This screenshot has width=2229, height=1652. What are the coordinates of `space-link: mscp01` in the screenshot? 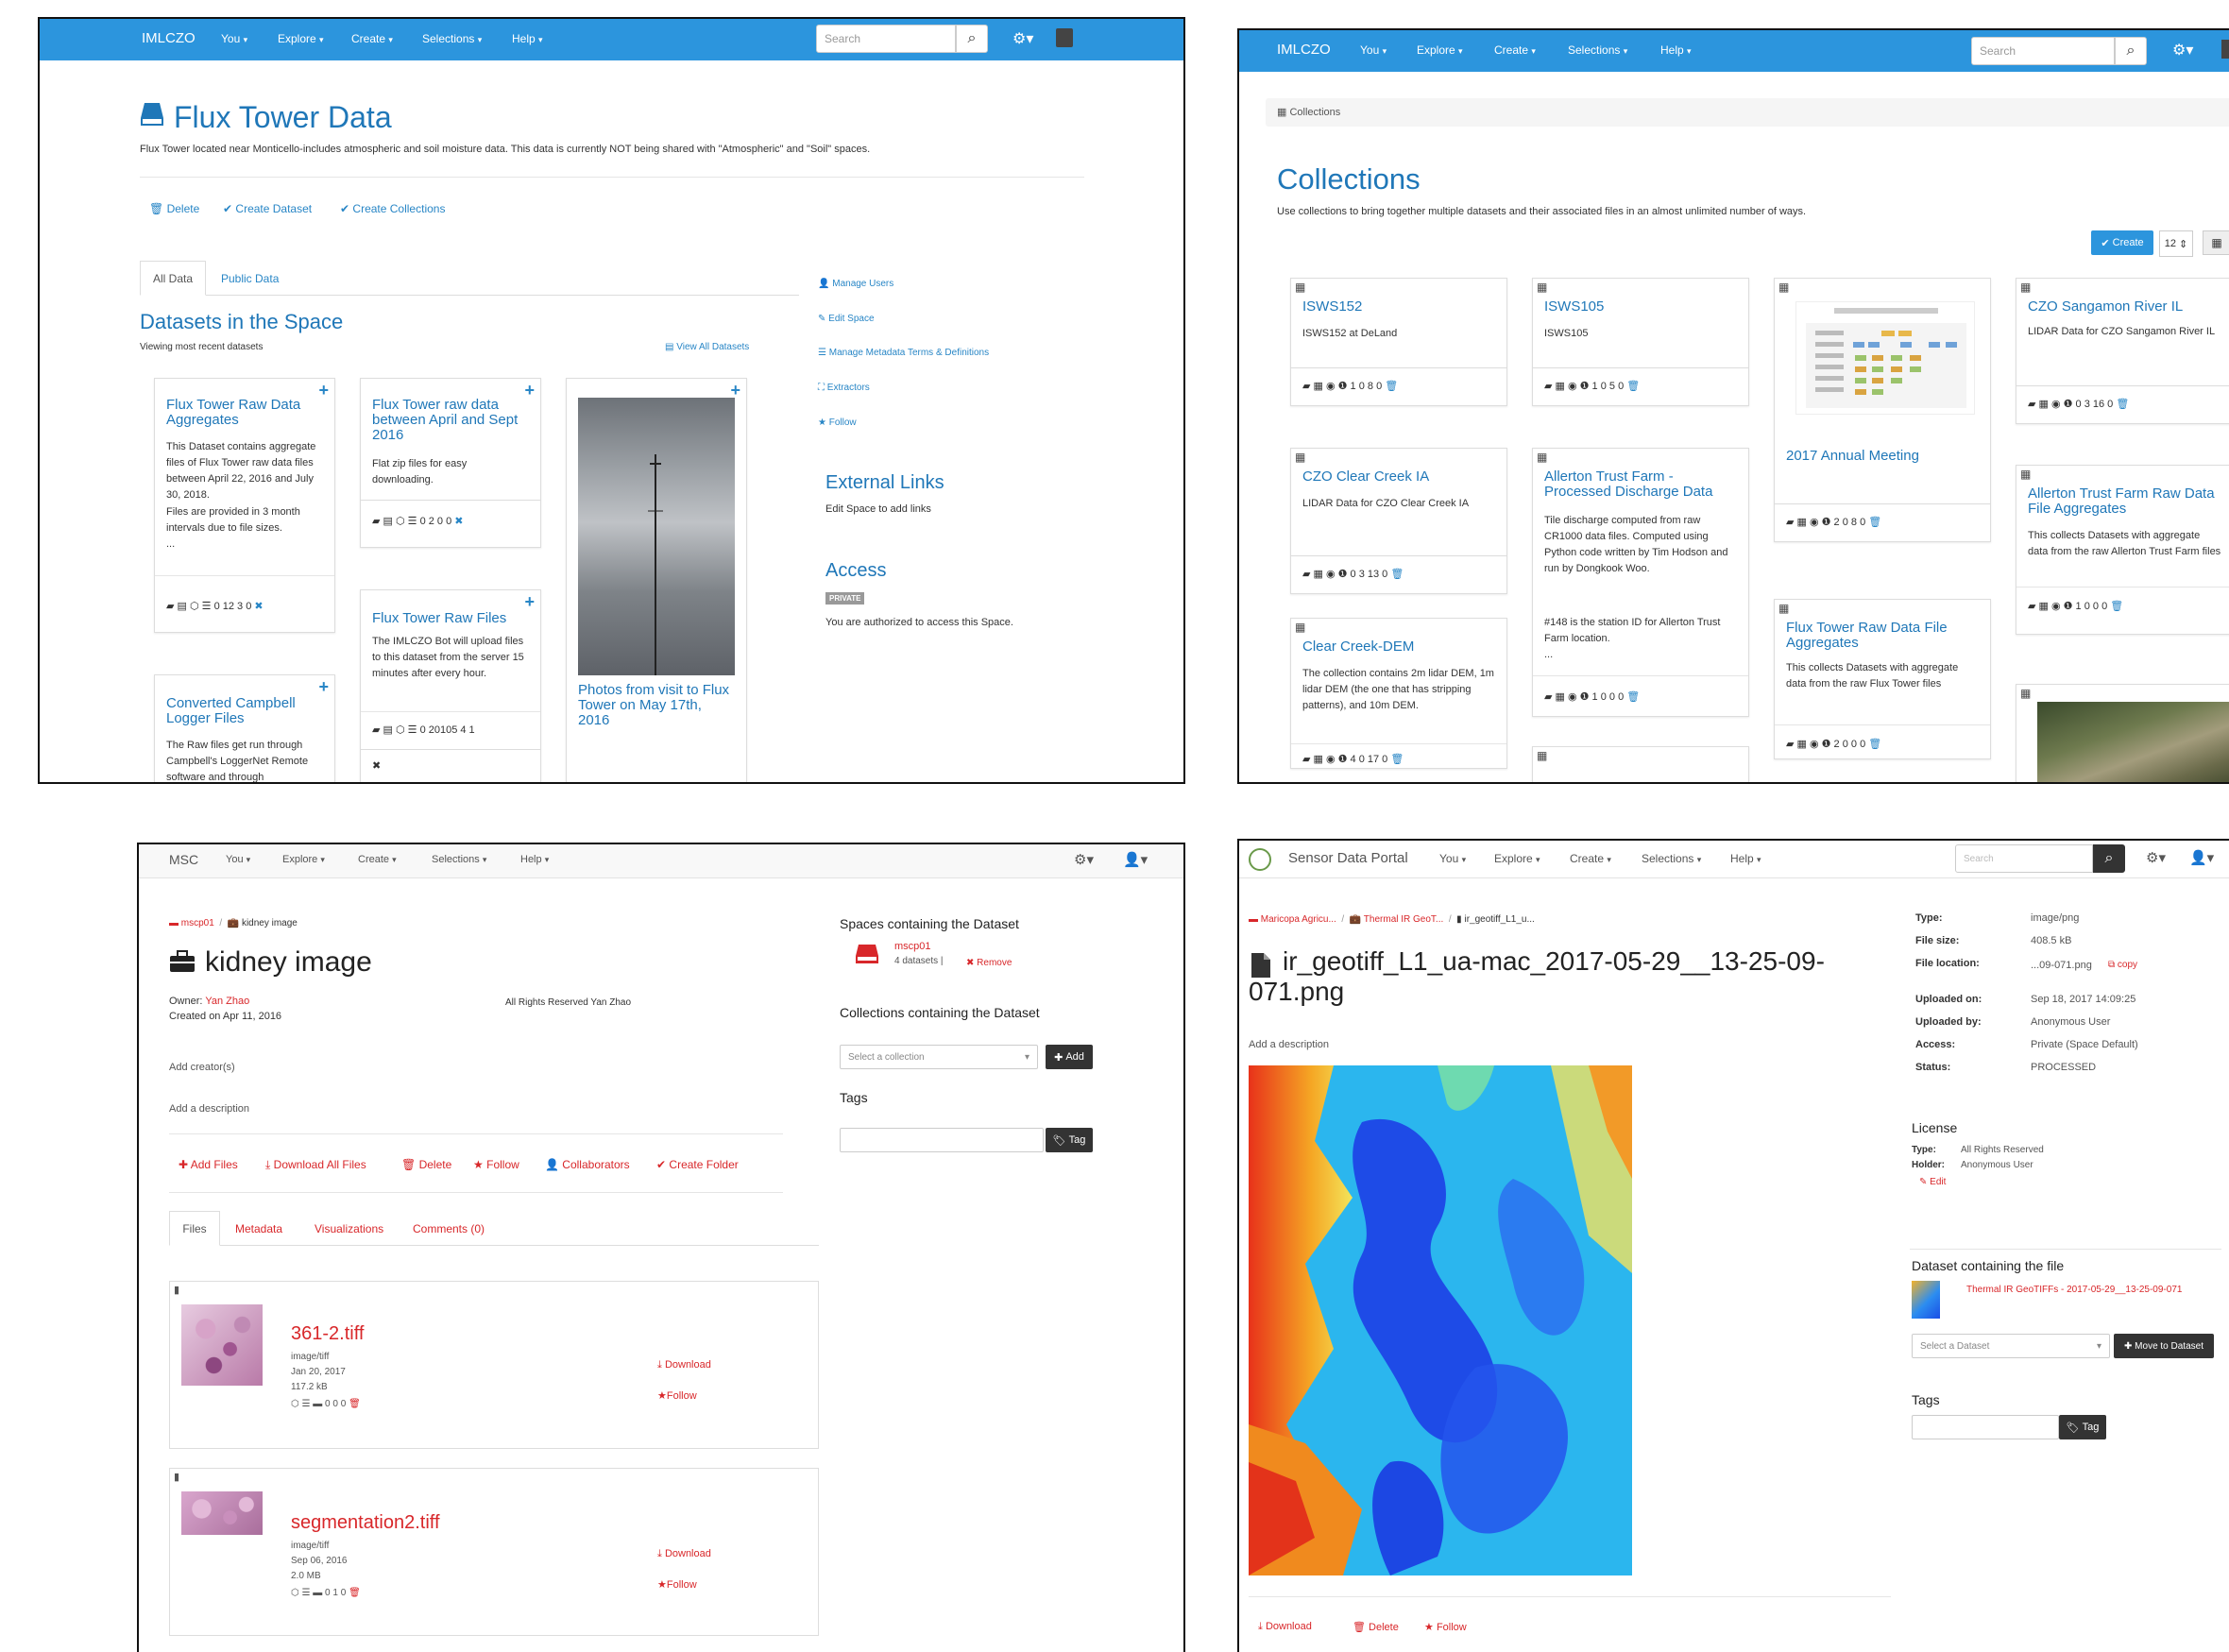 It's located at (912, 946).